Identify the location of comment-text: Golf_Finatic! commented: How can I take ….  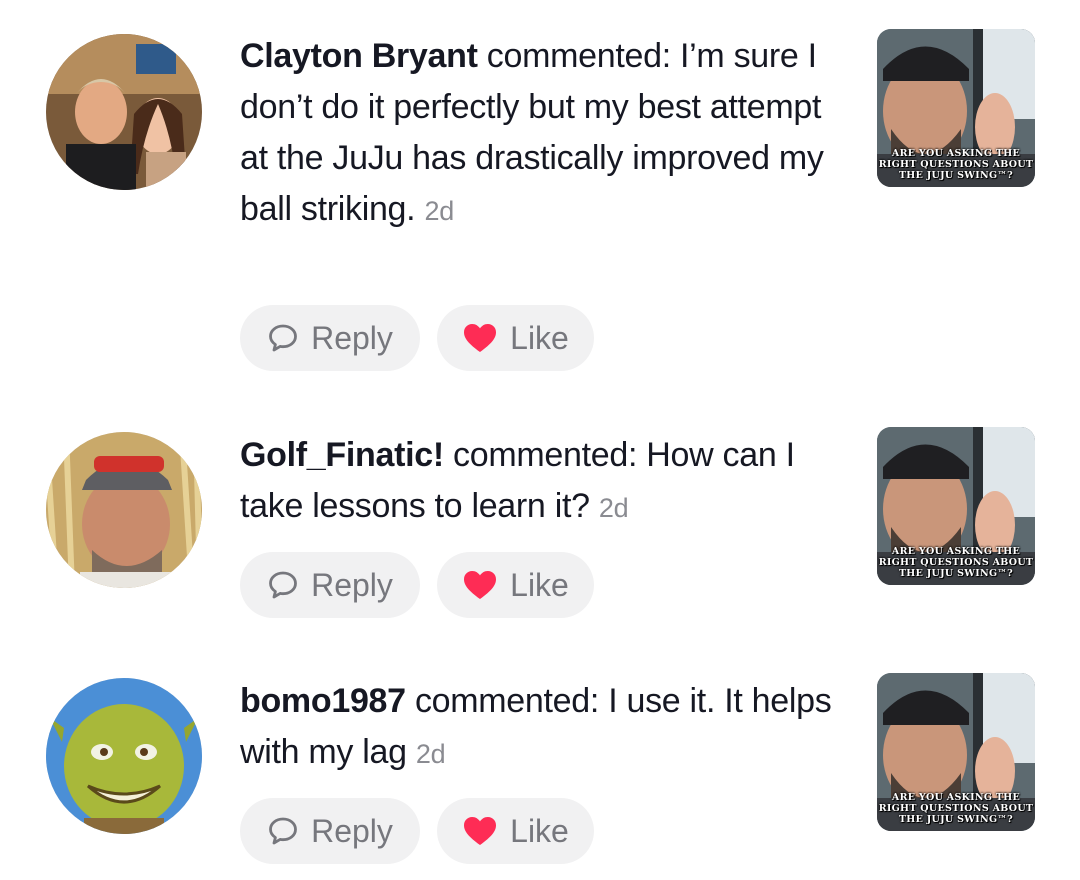
(545, 482).